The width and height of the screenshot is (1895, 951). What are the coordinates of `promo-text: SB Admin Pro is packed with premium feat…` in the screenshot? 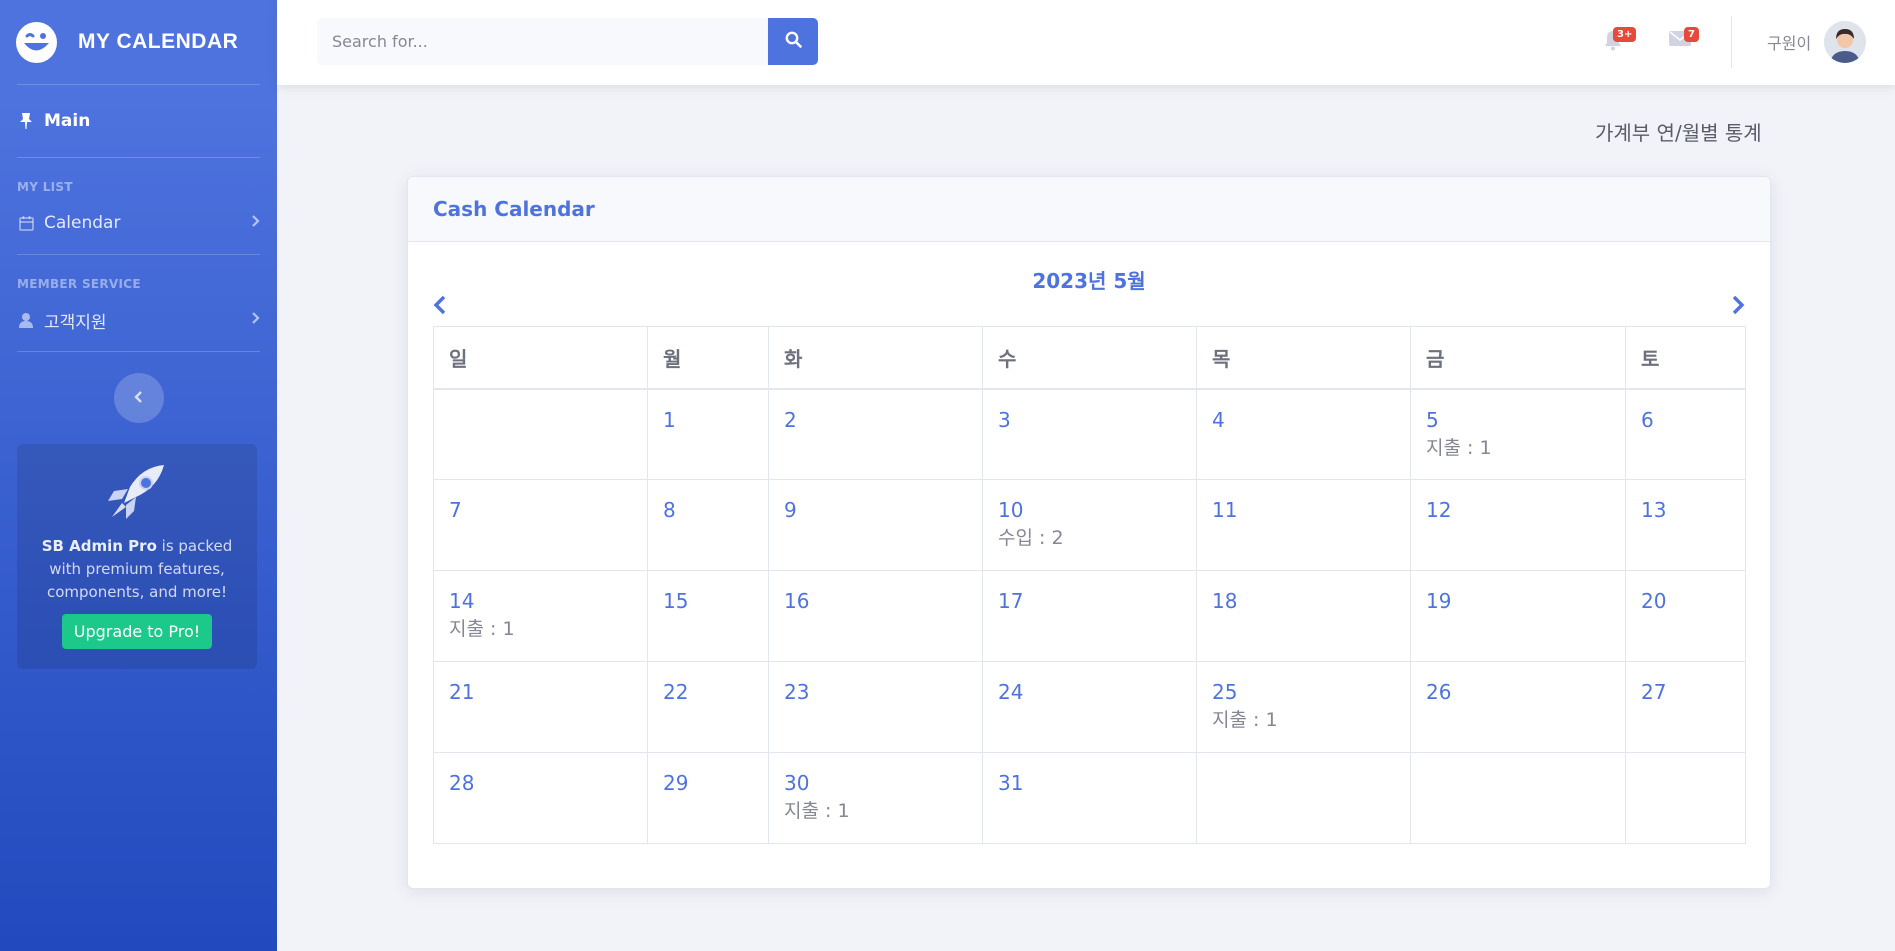 It's located at (137, 569).